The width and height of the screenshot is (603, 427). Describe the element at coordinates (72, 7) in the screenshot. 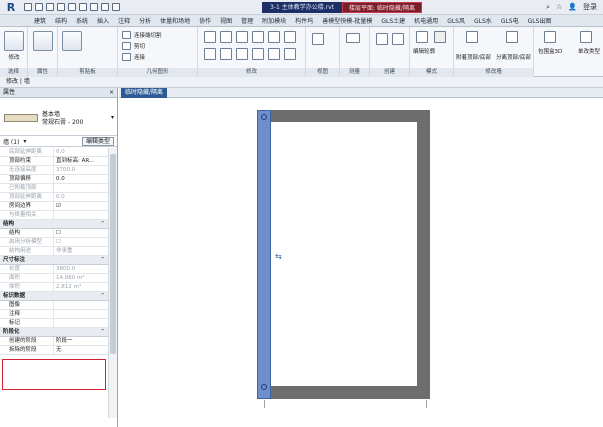

I see `measure-icon` at that location.